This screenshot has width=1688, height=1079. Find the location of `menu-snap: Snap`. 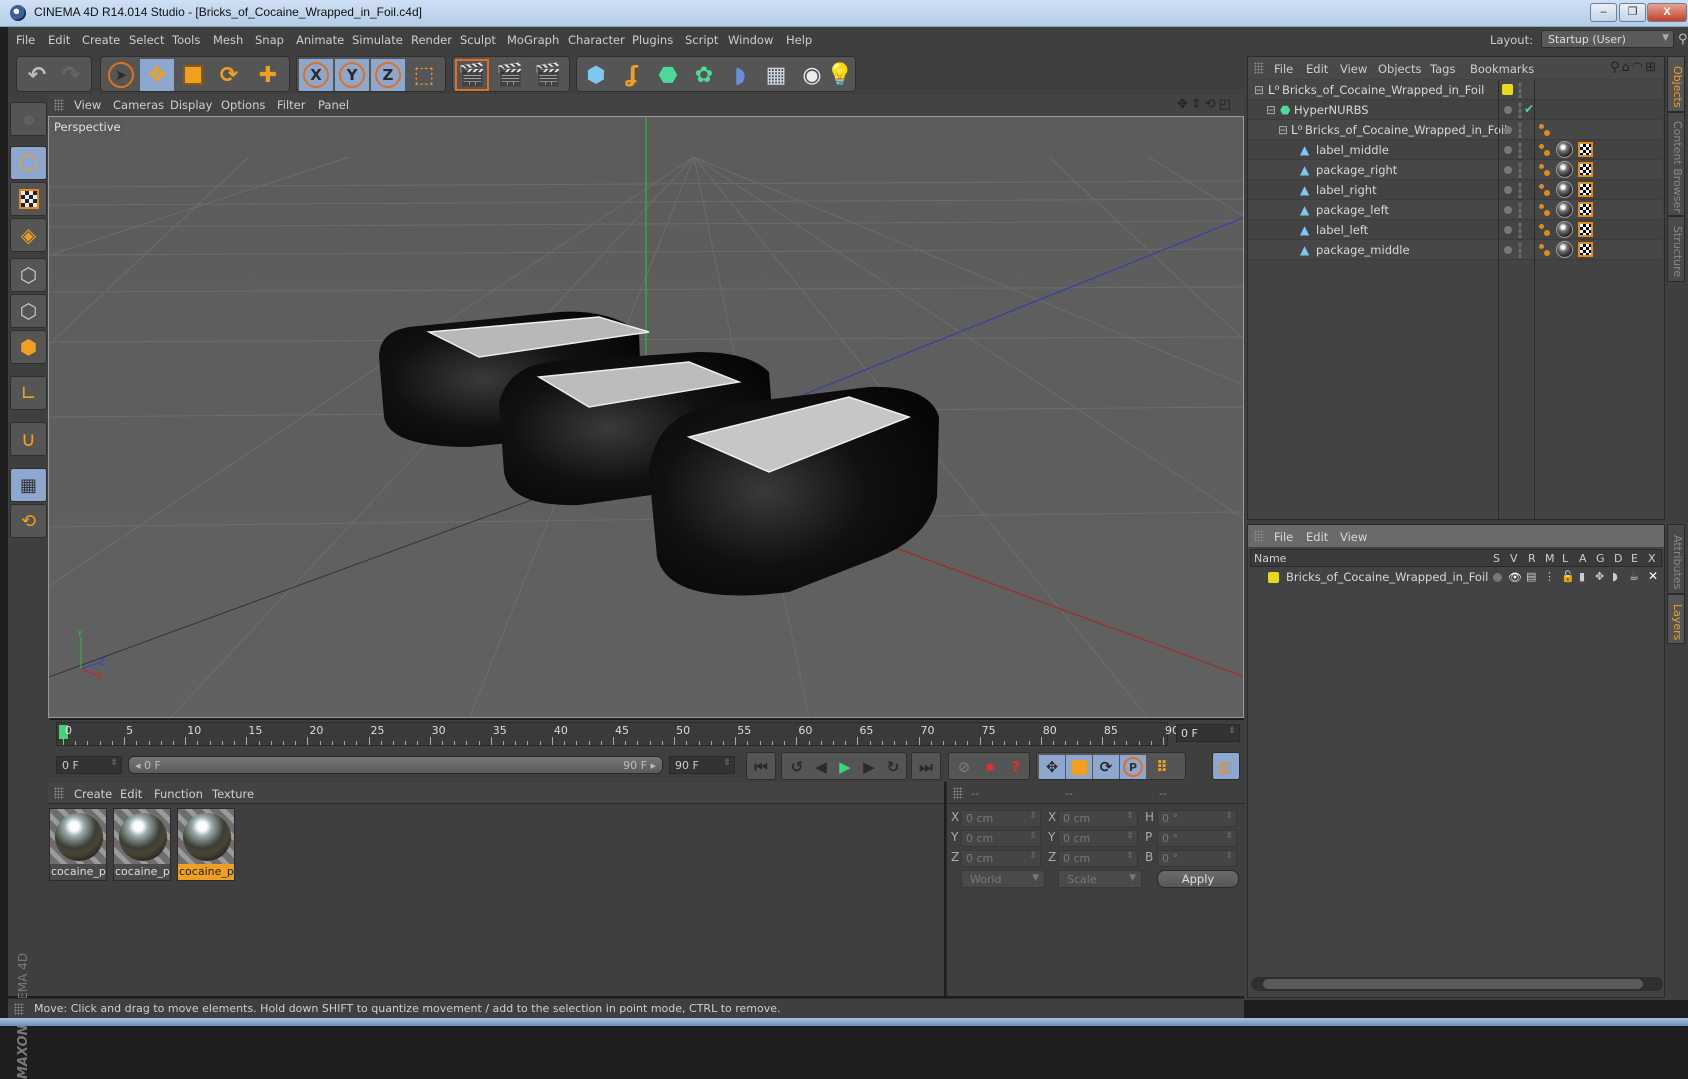

menu-snap: Snap is located at coordinates (269, 40).